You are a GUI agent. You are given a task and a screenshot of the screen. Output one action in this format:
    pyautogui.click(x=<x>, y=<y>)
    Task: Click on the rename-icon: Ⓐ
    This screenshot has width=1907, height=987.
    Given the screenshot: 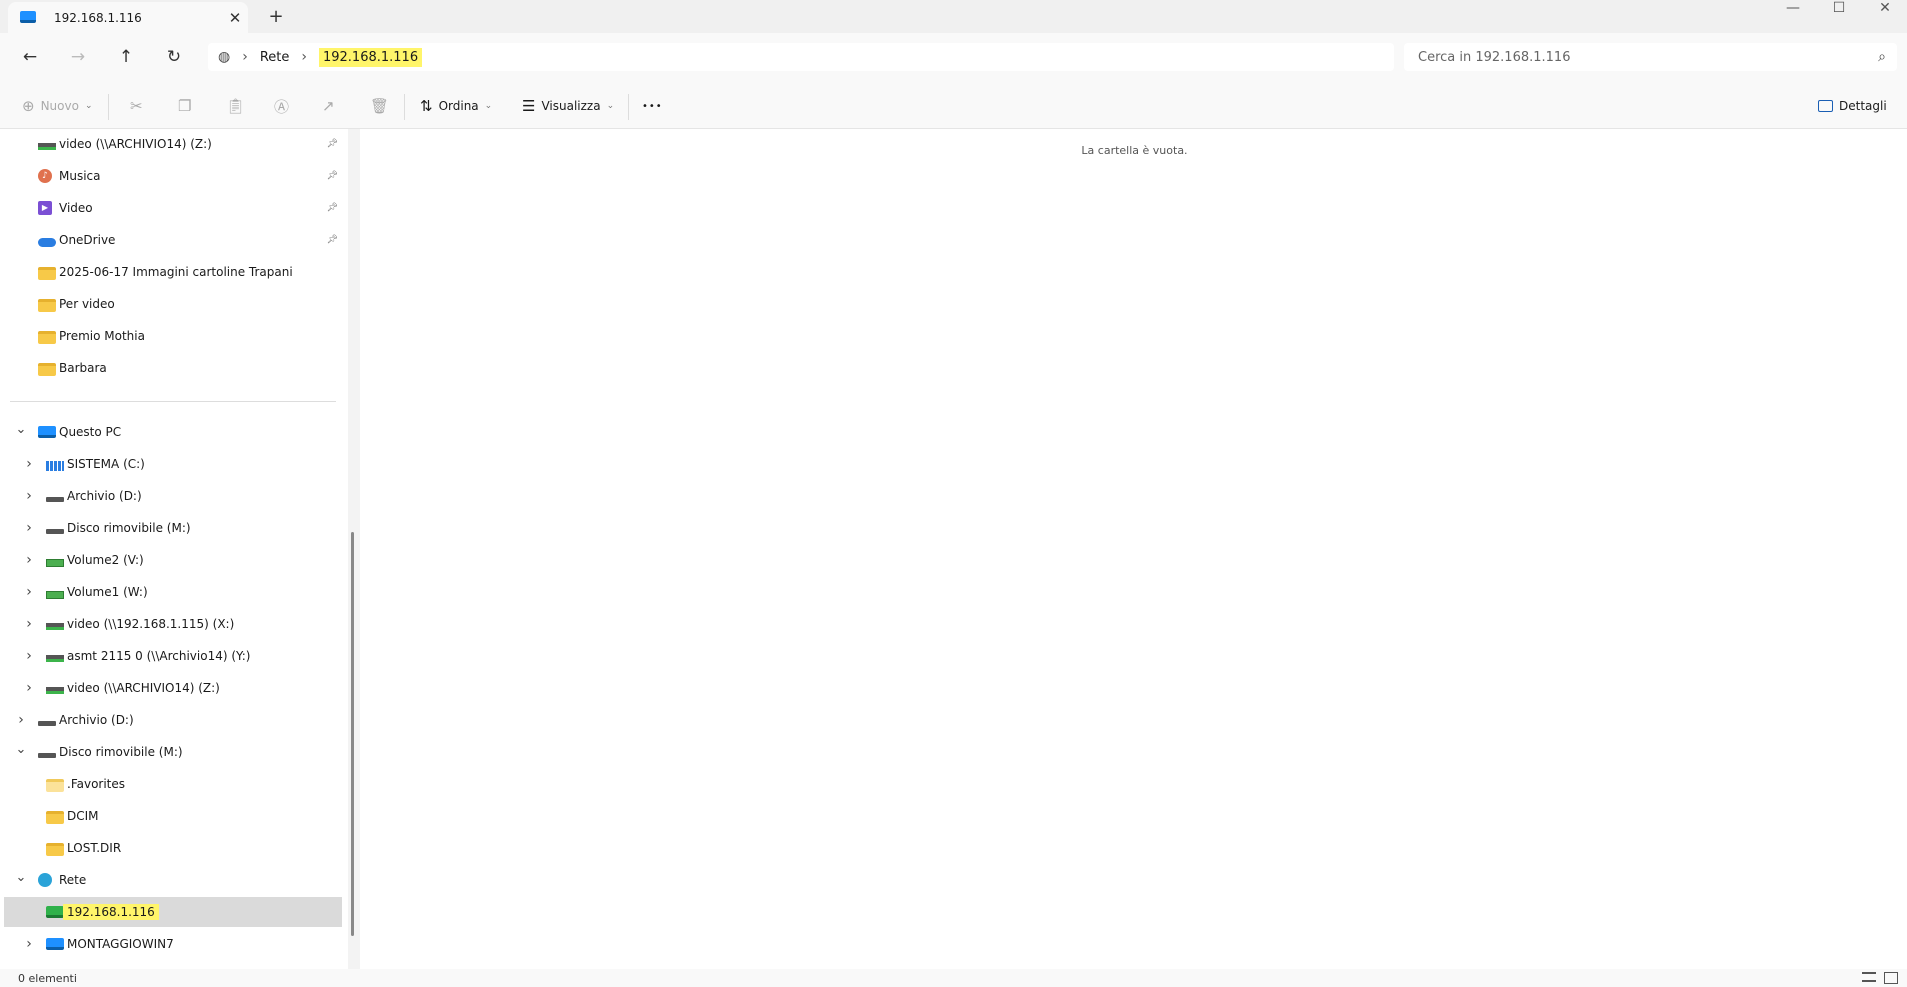 What is the action you would take?
    pyautogui.click(x=284, y=106)
    